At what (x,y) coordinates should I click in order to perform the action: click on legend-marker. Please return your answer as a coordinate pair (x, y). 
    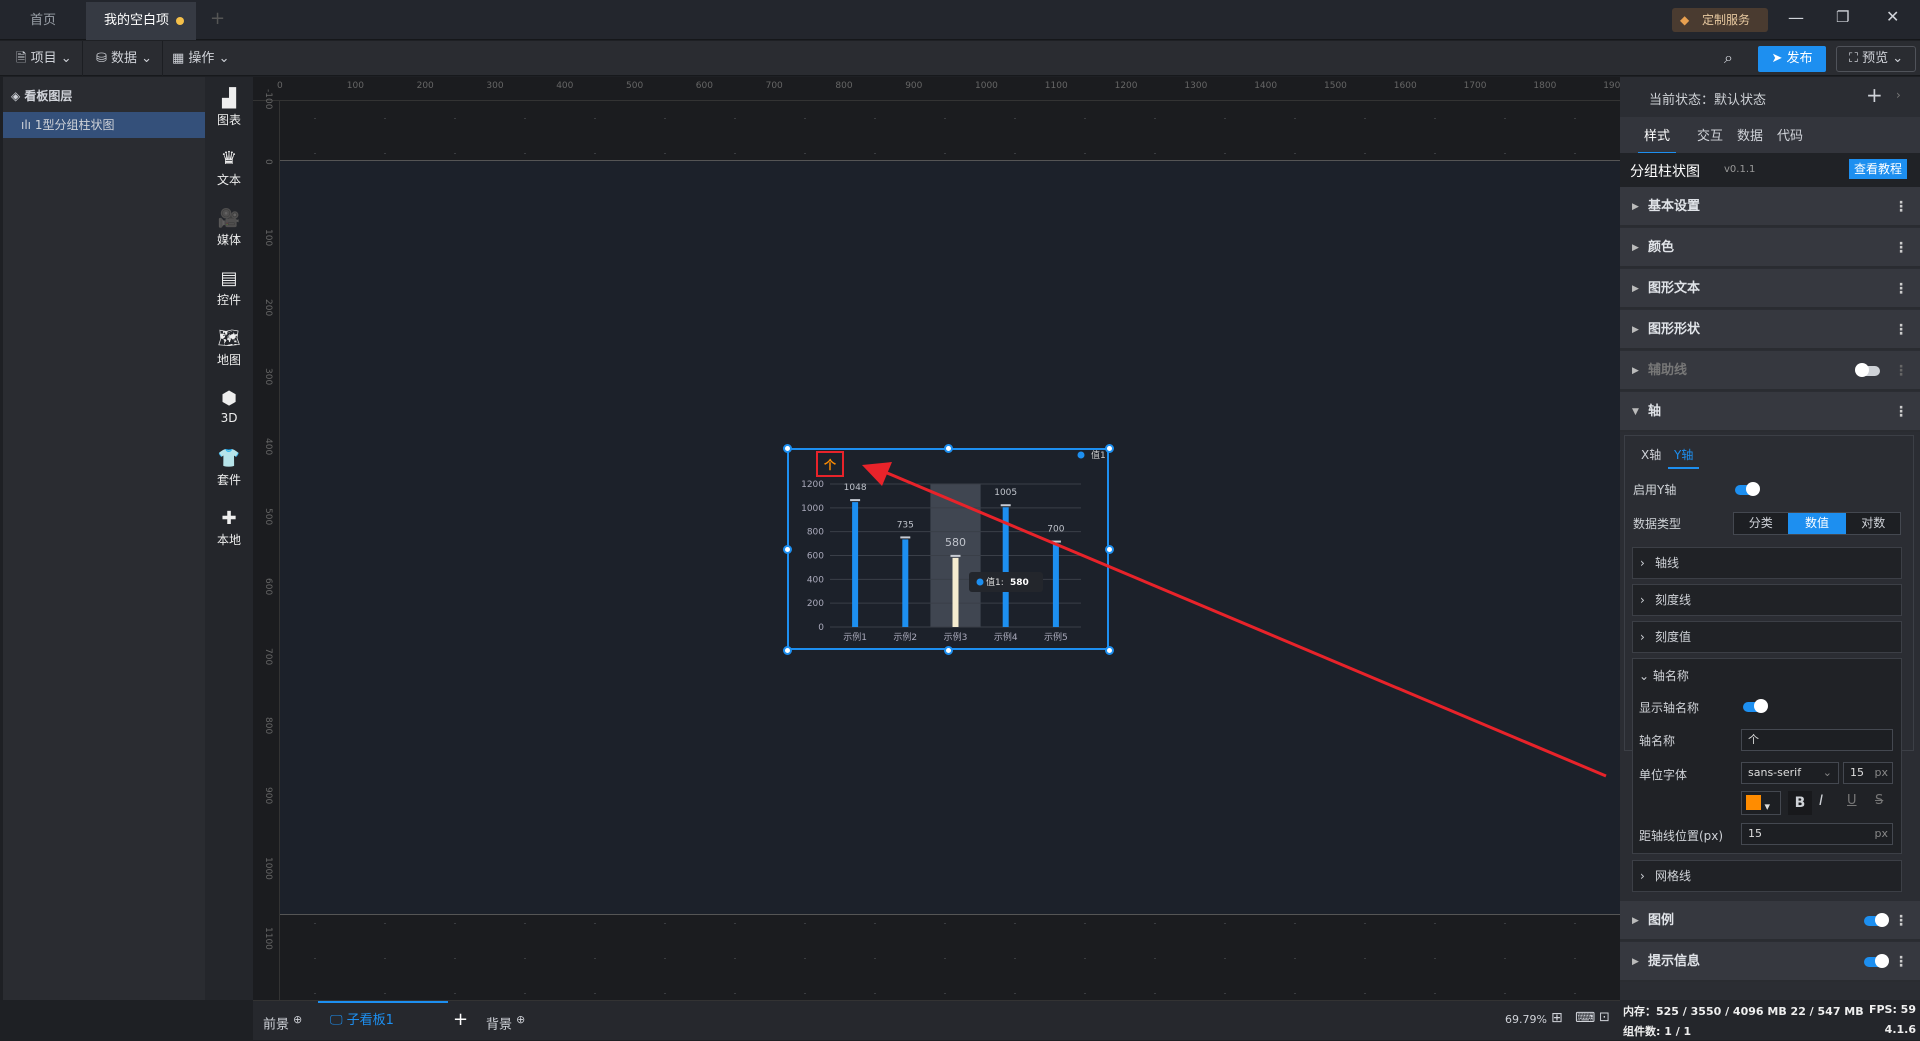
    Looking at the image, I should click on (1081, 455).